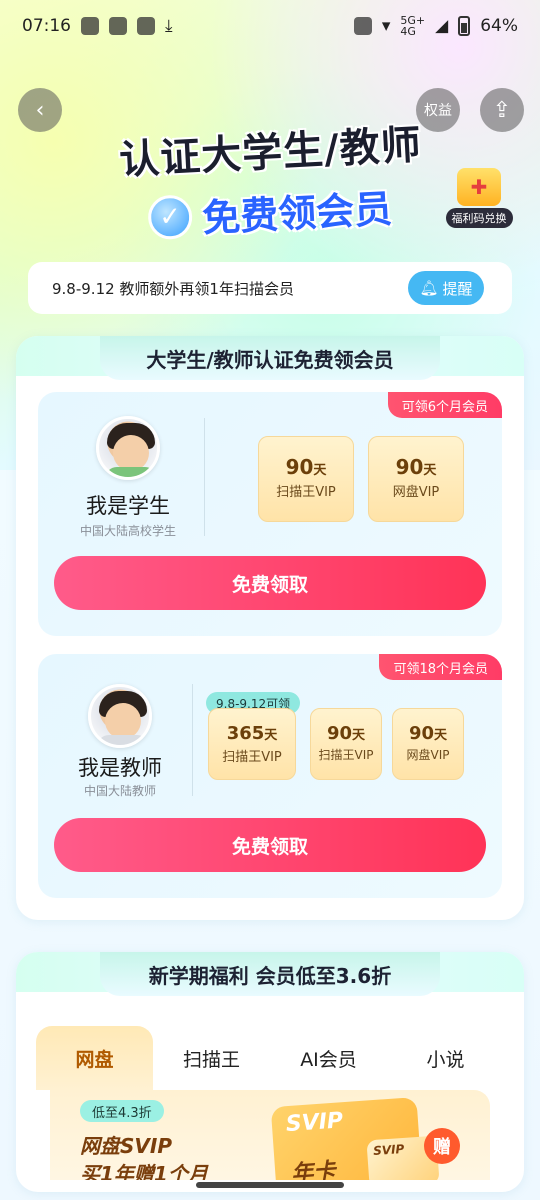 This screenshot has width=540, height=1200. Describe the element at coordinates (146, 26) in the screenshot. I see `search-app-icon` at that location.